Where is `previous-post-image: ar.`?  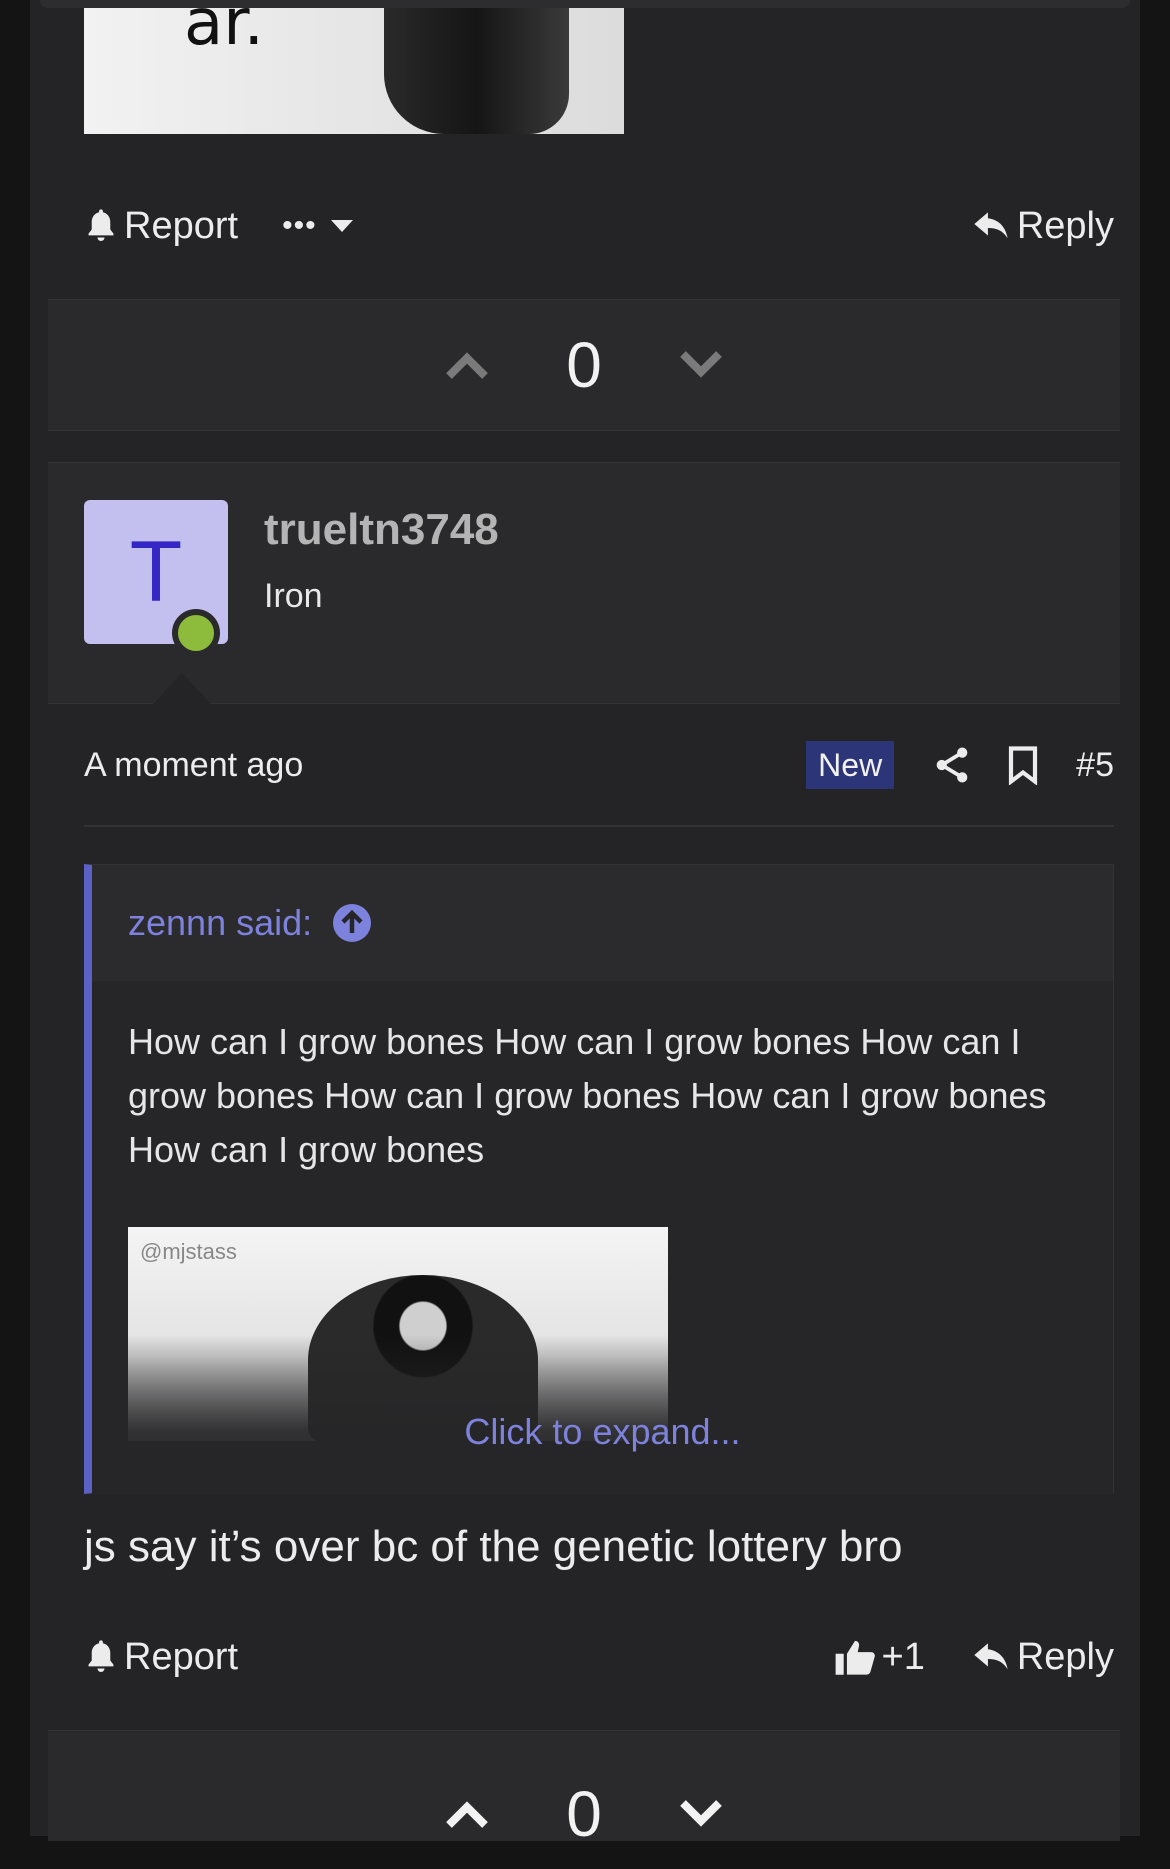
previous-post-image: ar. is located at coordinates (354, 71).